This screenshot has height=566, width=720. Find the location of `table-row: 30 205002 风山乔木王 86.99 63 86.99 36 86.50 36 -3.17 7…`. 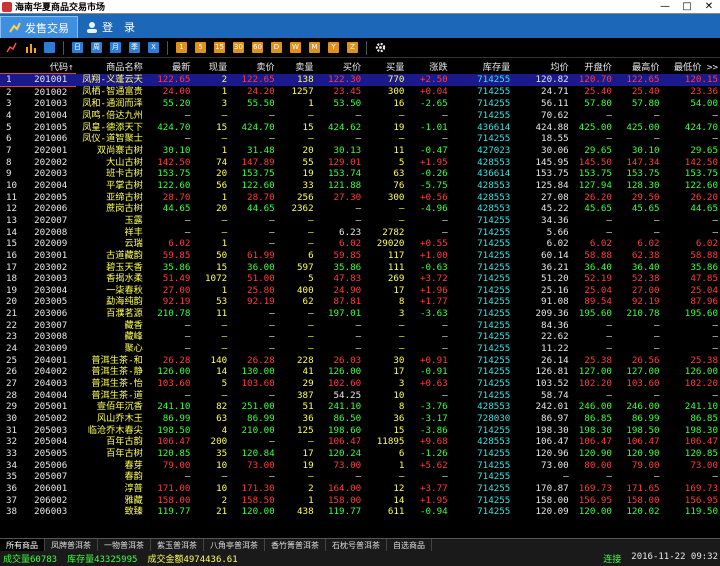

table-row: 30 205002 风山乔木王 86.99 63 86.99 36 86.50 36 -3.17 7… is located at coordinates (360, 419).